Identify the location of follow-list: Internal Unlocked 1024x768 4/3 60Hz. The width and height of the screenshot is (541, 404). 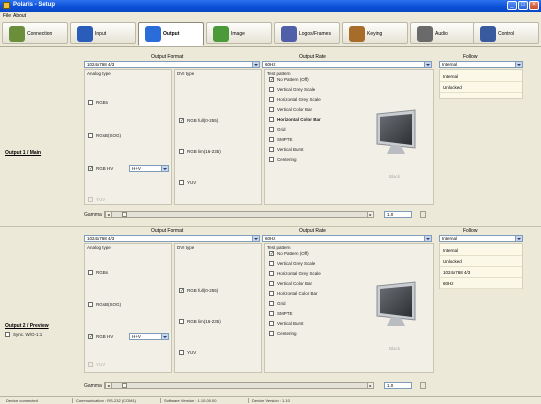
(481, 266).